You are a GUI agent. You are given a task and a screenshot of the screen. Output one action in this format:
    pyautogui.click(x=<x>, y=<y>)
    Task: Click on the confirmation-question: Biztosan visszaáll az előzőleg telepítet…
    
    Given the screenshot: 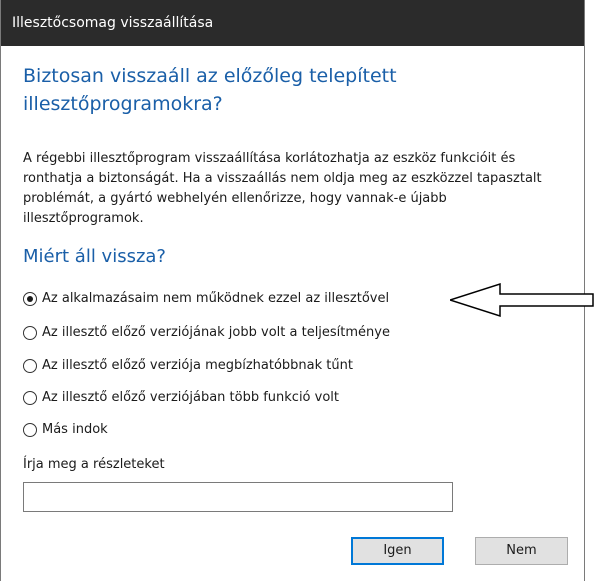 What is the action you would take?
    pyautogui.click(x=210, y=90)
    